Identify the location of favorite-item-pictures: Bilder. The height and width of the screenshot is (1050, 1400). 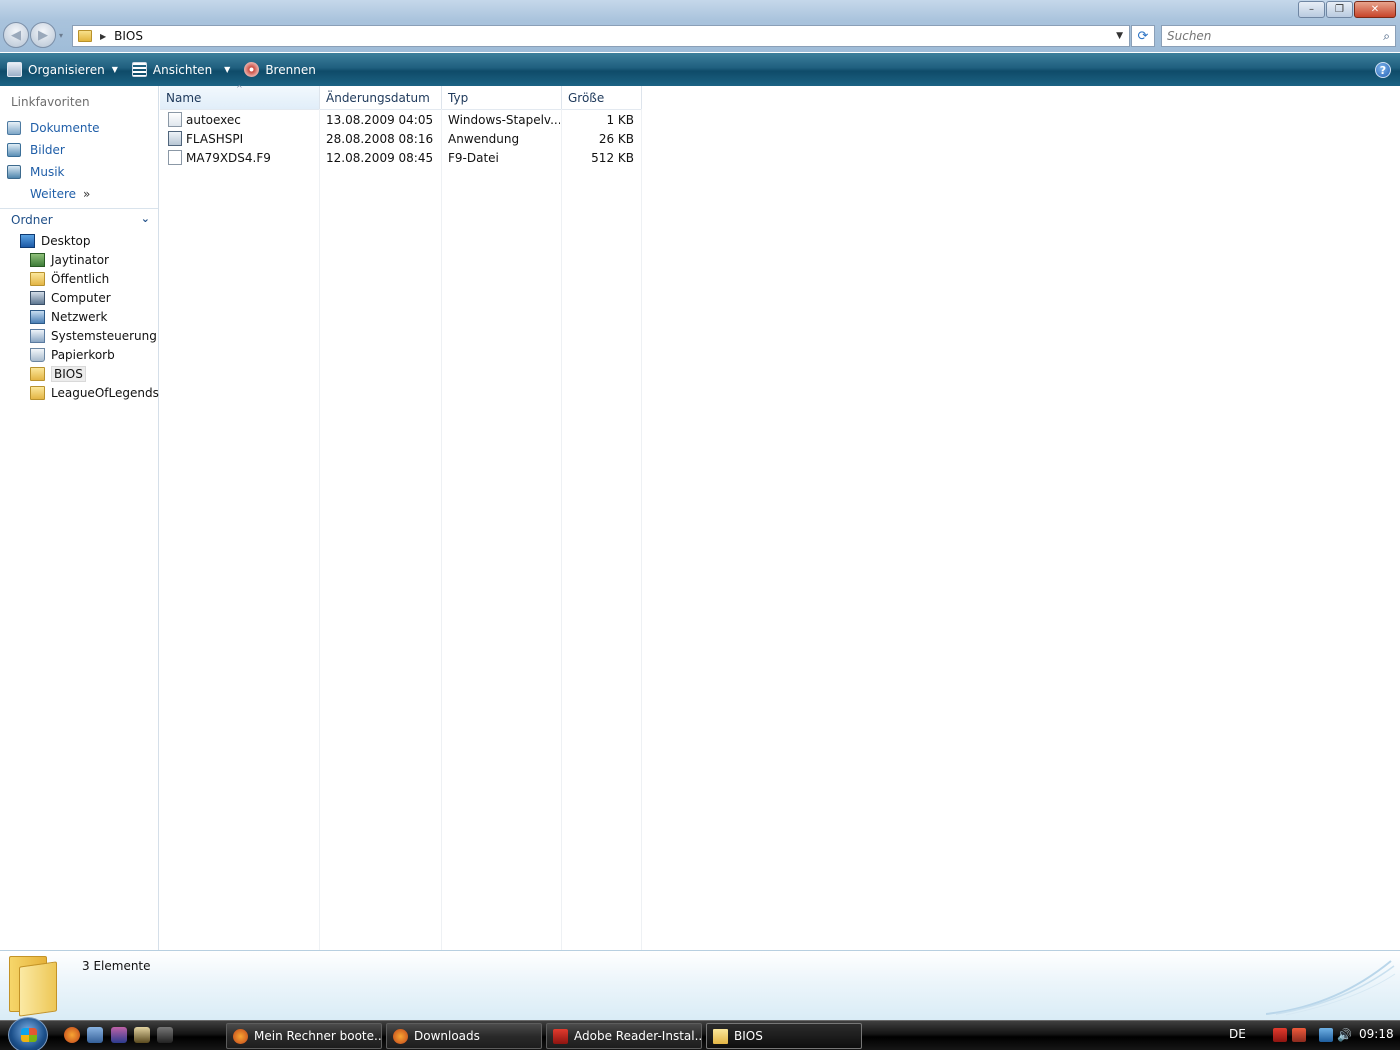
(36, 150).